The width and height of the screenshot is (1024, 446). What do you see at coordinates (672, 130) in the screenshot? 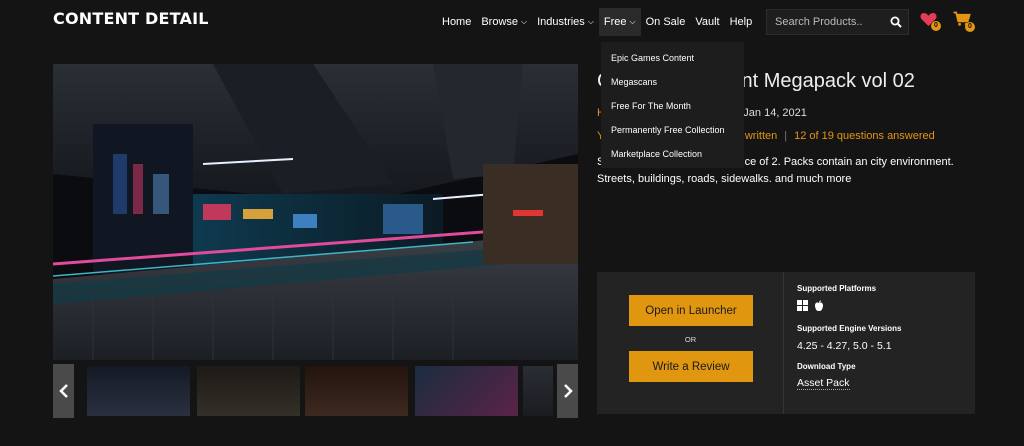
I see `menu-item-permanently-free-collection: Permanently Free Collection` at bounding box center [672, 130].